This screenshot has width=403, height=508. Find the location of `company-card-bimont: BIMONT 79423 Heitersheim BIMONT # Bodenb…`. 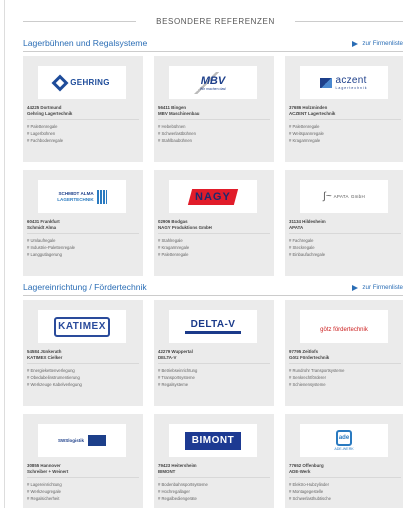

company-card-bimont: BIMONT 79423 Heitersheim BIMONT # Bodenb… is located at coordinates (214, 461).